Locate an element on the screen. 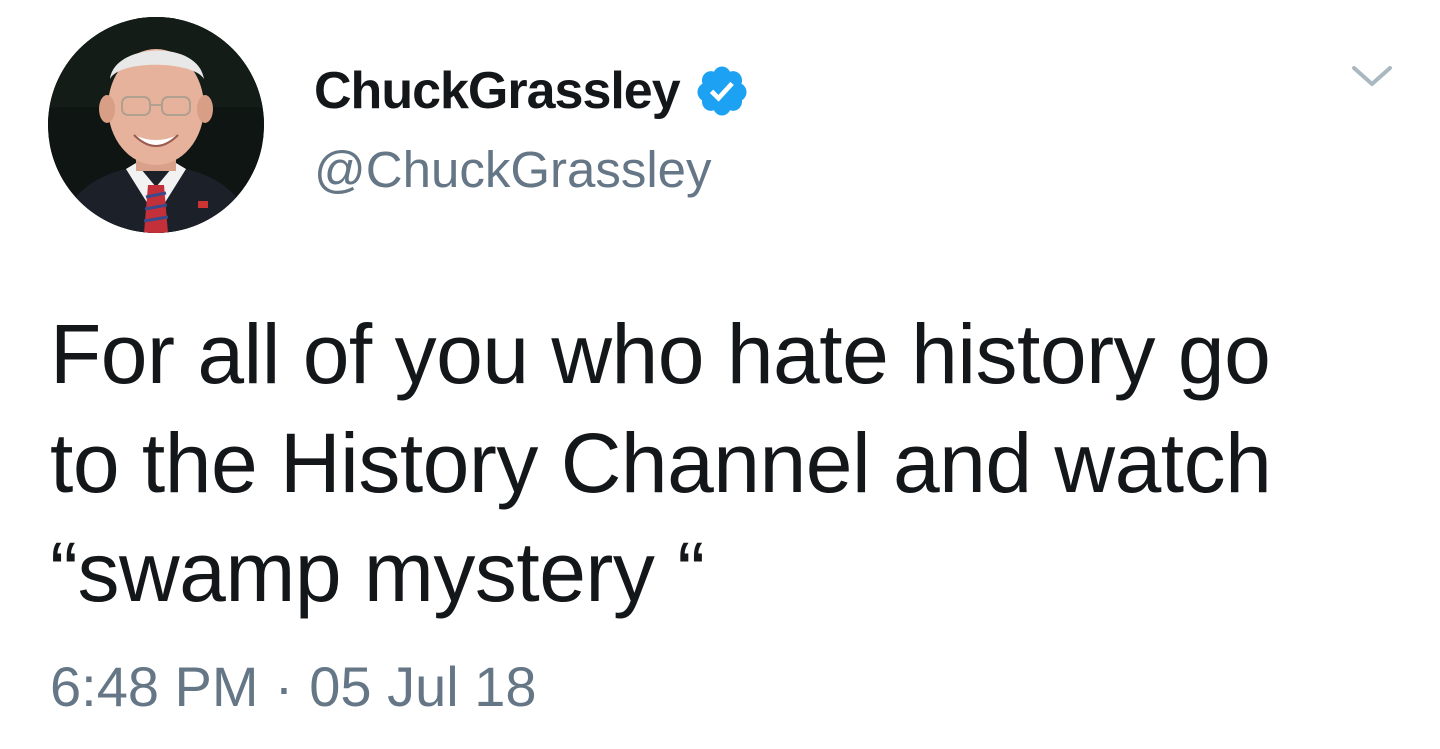 This screenshot has height=749, width=1440. tweet-text-line: For all of you who hate history go is located at coordinates (660, 354).